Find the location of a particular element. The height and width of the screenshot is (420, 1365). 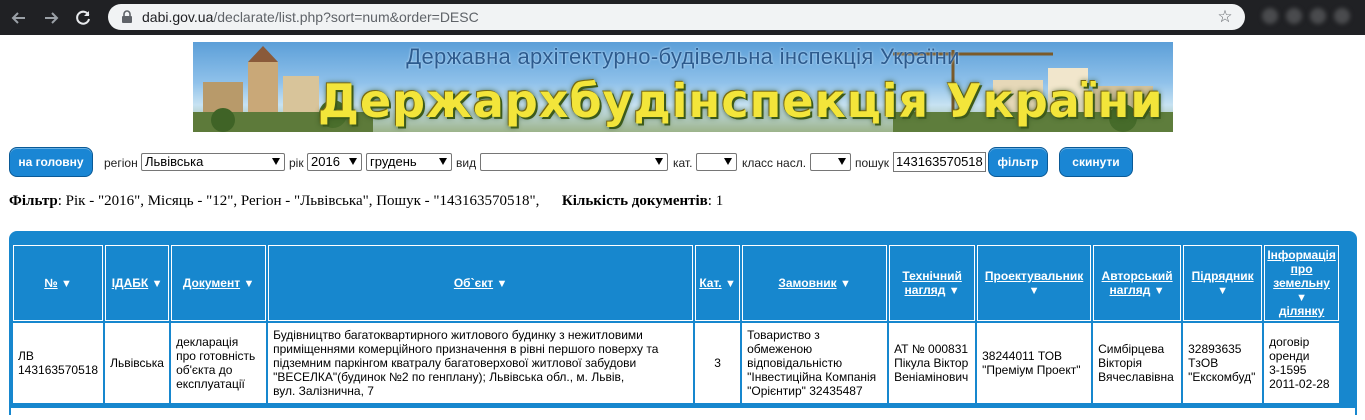

cell-tech-supervision: АТ № 000831 Пікула Віктор Веніамінович is located at coordinates (932, 363).